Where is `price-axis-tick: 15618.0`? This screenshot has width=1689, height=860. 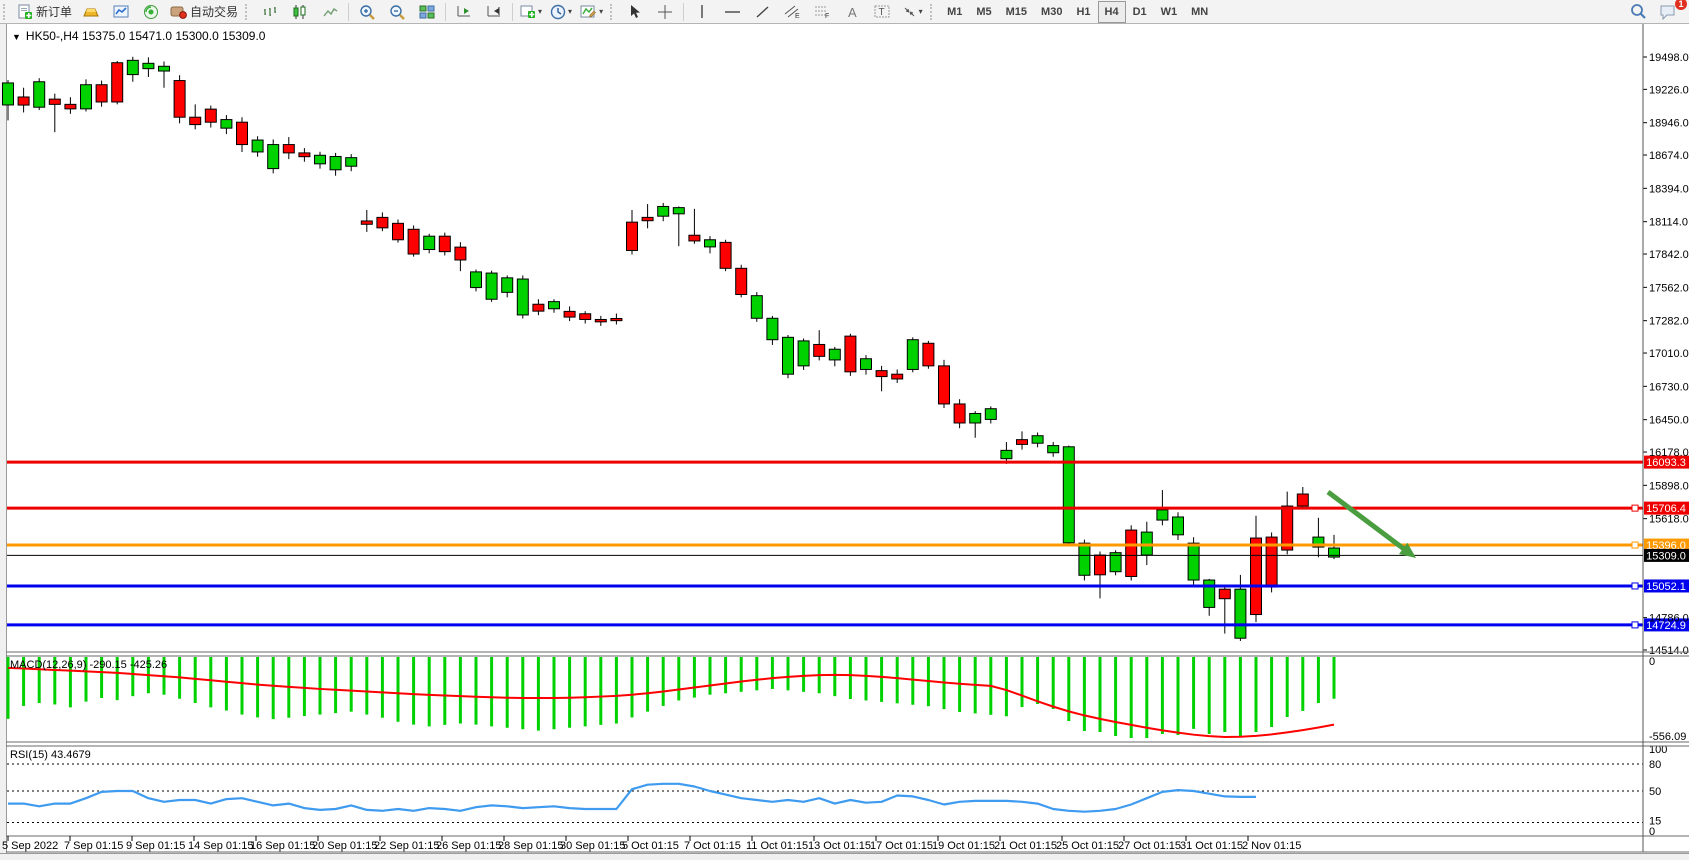 price-axis-tick: 15618.0 is located at coordinates (1669, 520).